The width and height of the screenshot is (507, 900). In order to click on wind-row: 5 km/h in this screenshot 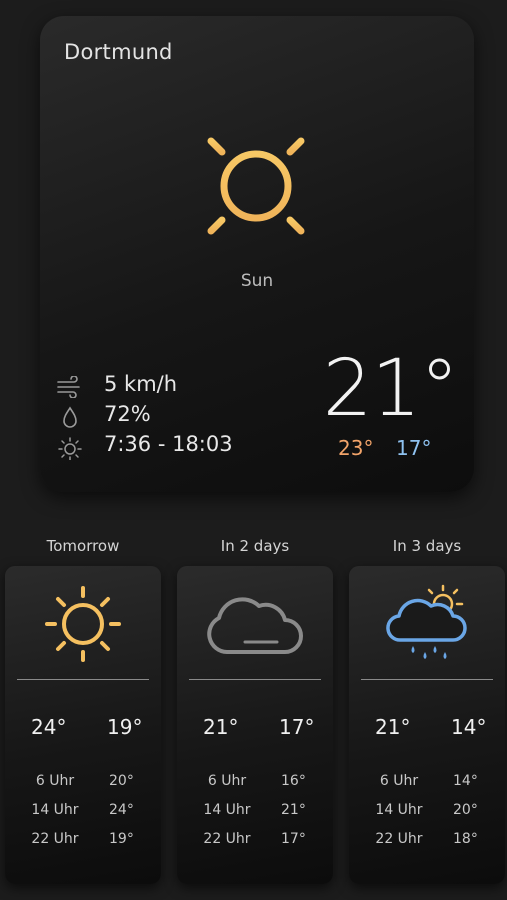, I will do `click(166, 387)`.